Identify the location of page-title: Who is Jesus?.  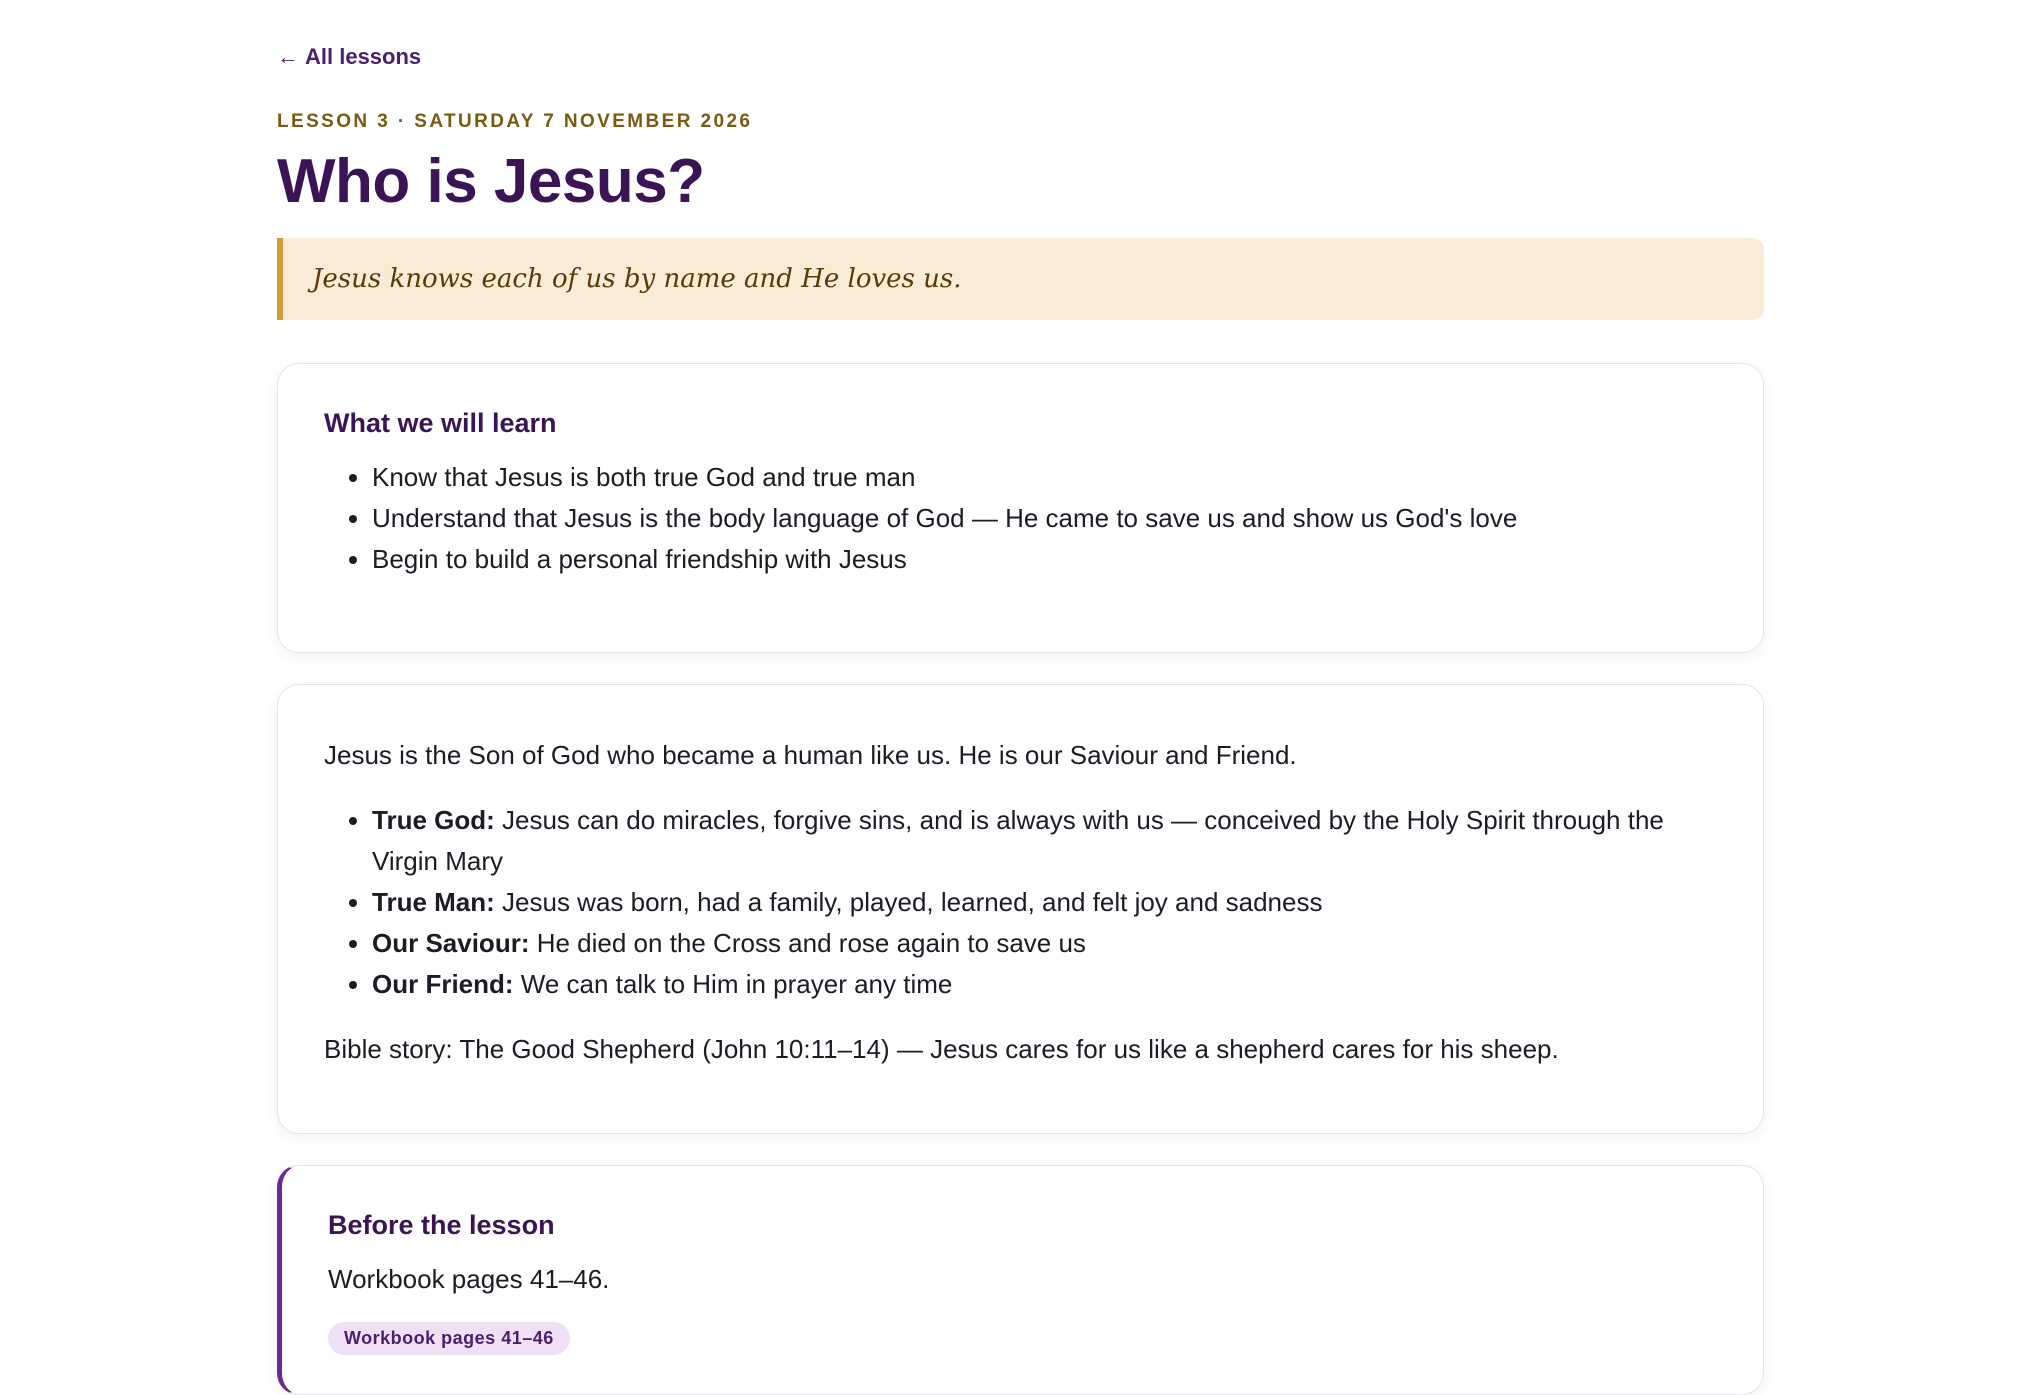
(491, 181).